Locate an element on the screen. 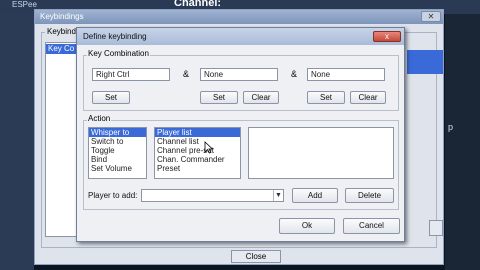 The image size is (480, 270). background-app-title: ESPee is located at coordinates (24, 4).